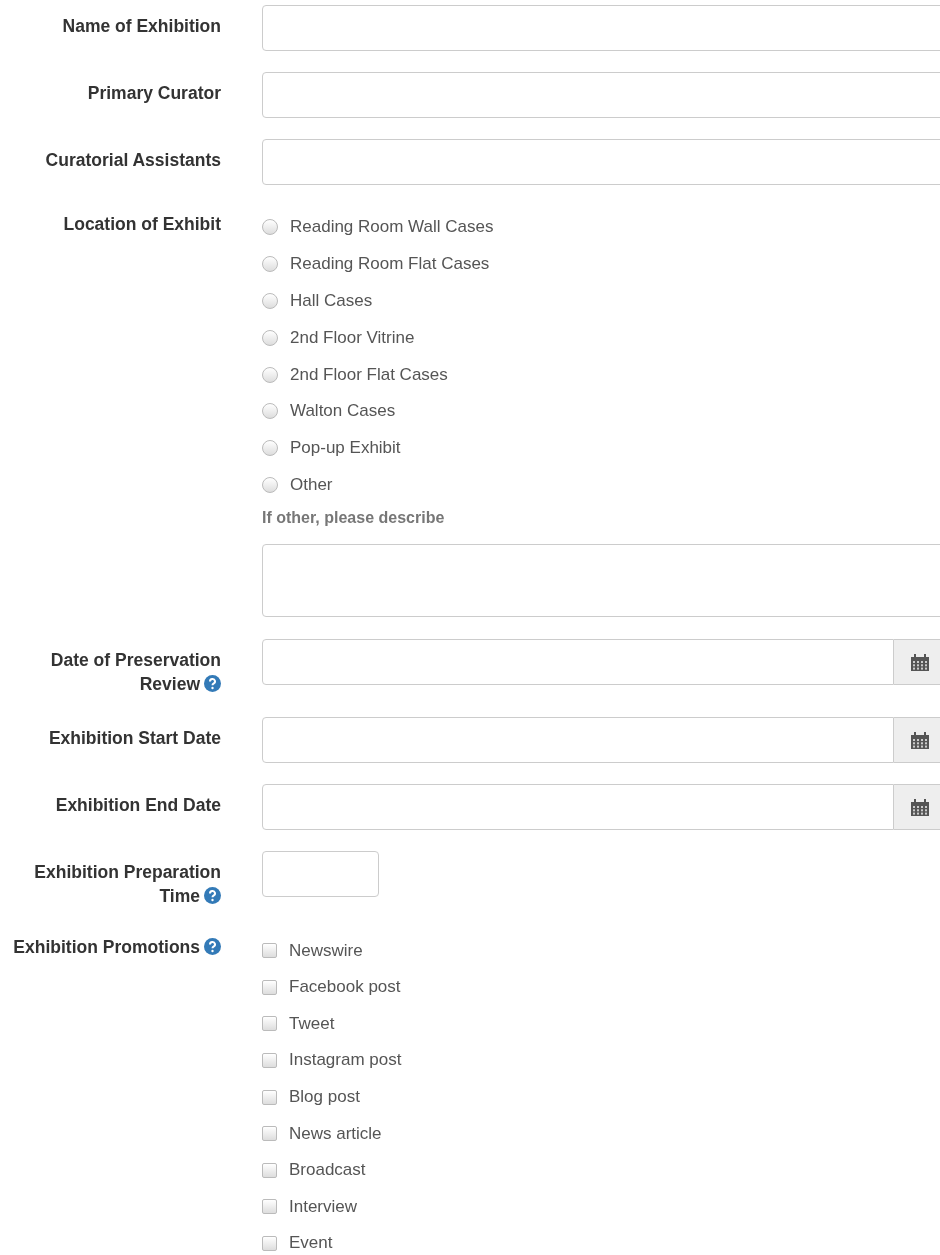  I want to click on field-label: Date of Preservation Review, so click(135, 673).